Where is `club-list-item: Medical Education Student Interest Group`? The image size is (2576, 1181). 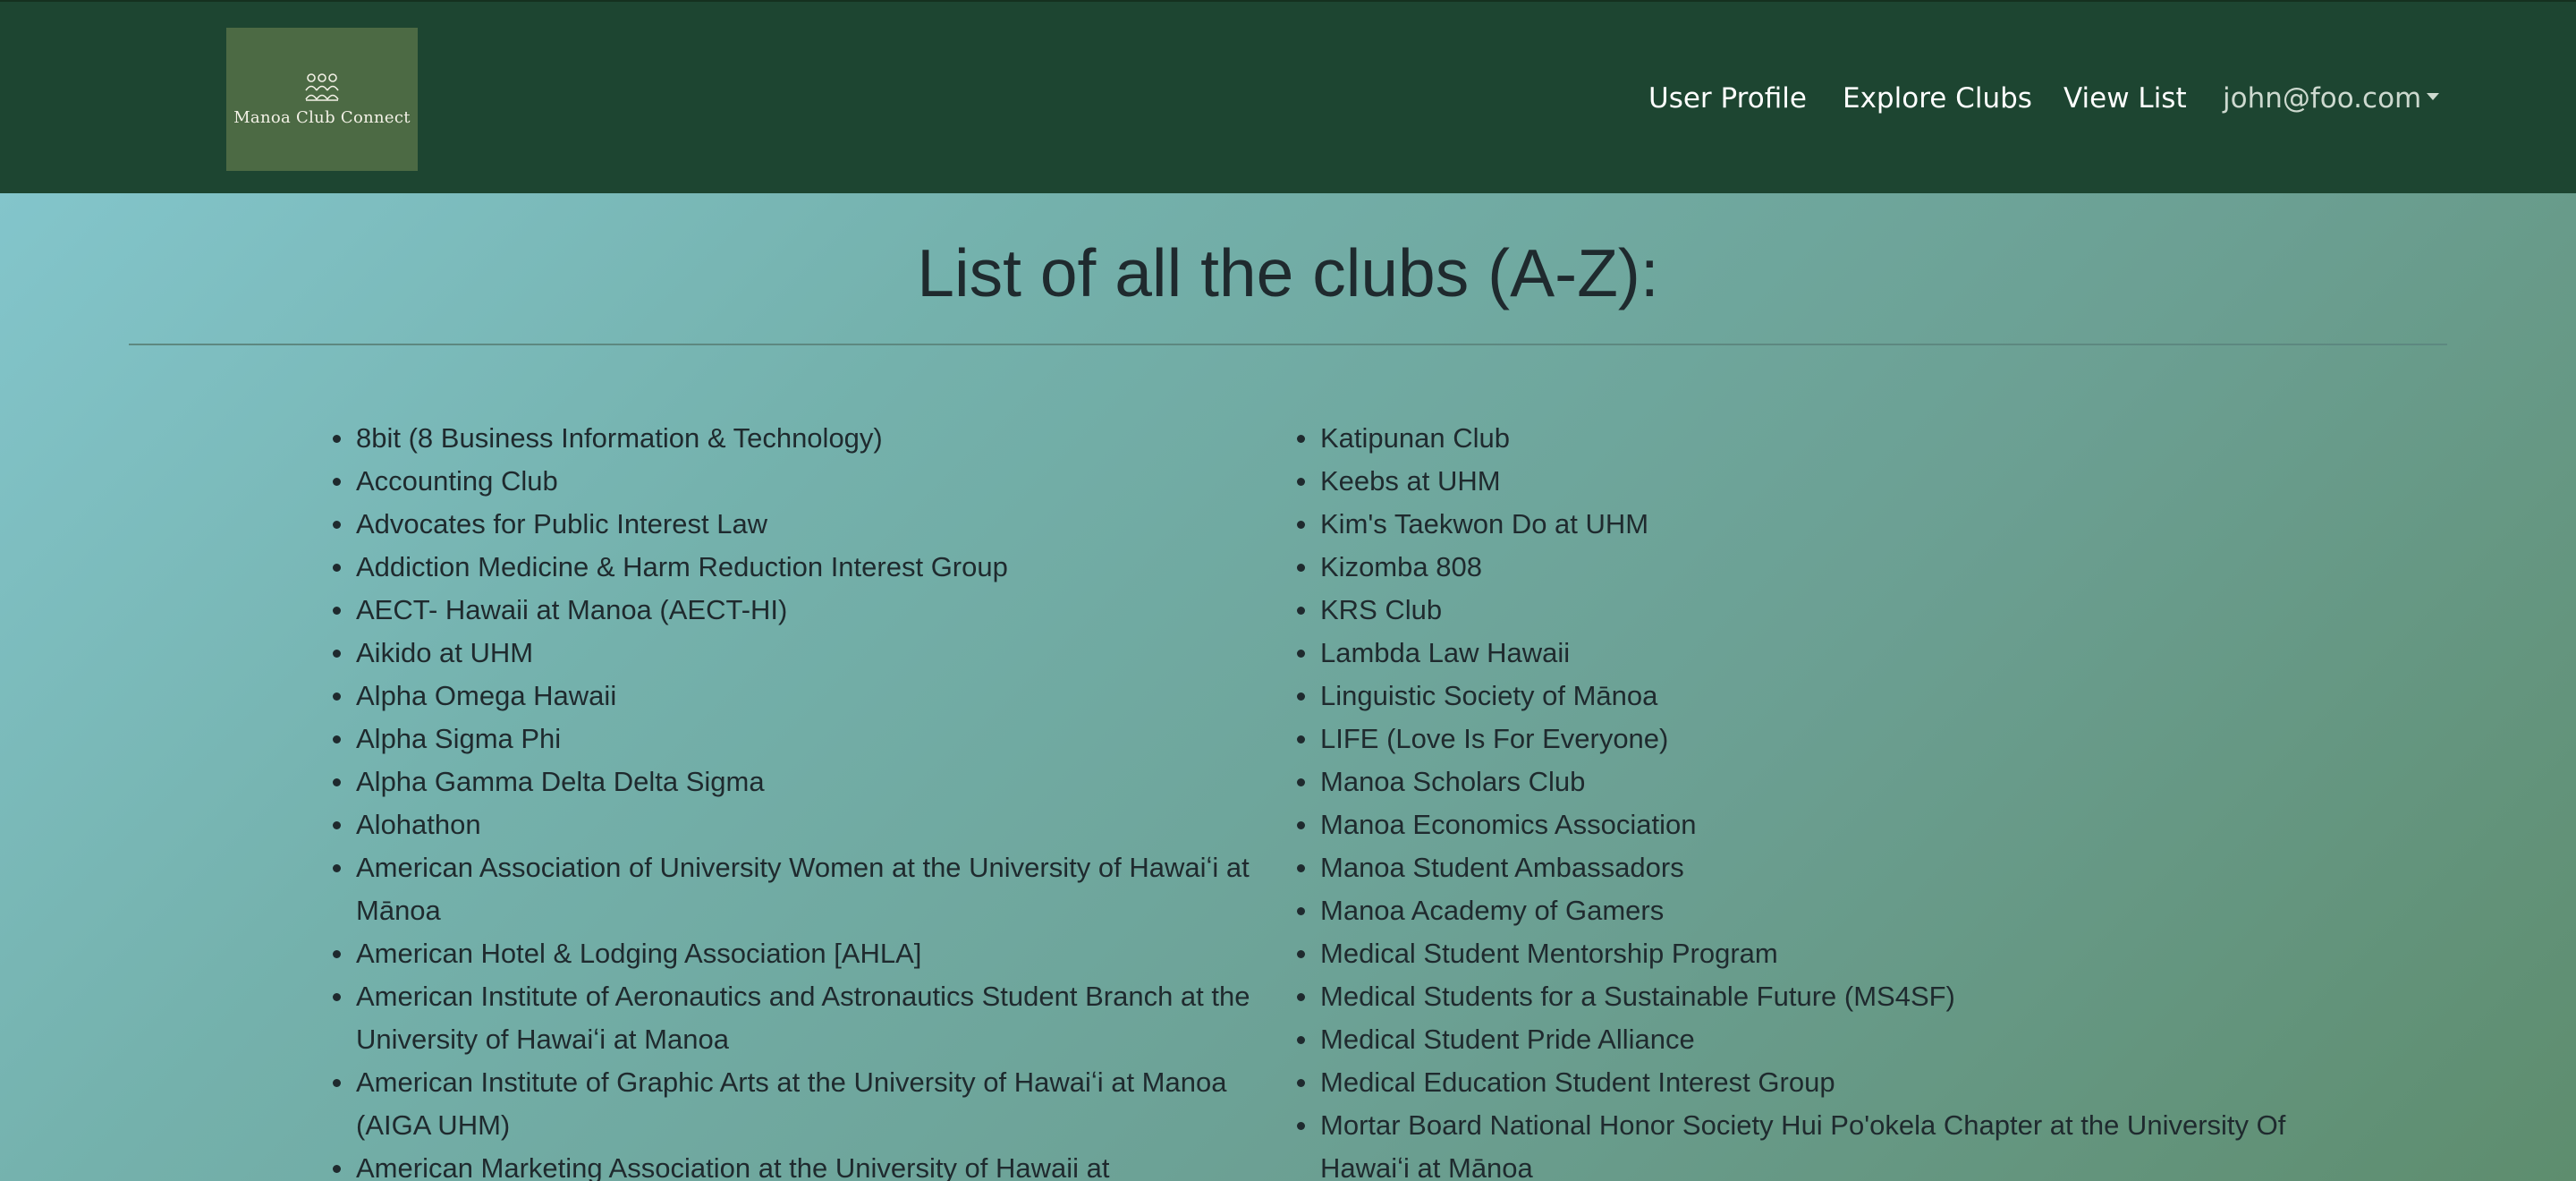 club-list-item: Medical Education Student Interest Group is located at coordinates (1796, 1082).